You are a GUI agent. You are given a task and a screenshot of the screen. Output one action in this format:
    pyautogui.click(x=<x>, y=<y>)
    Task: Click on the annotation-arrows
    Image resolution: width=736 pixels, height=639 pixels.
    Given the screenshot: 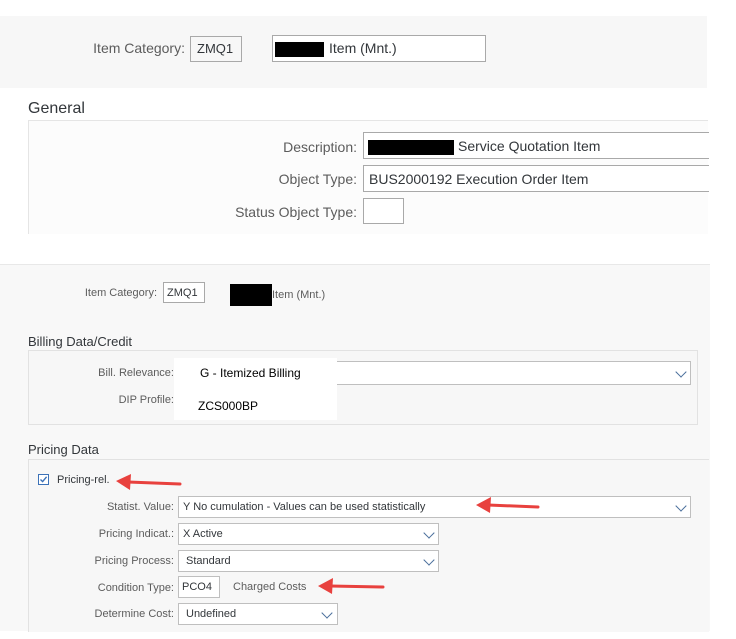 What is the action you would take?
    pyautogui.click(x=328, y=534)
    